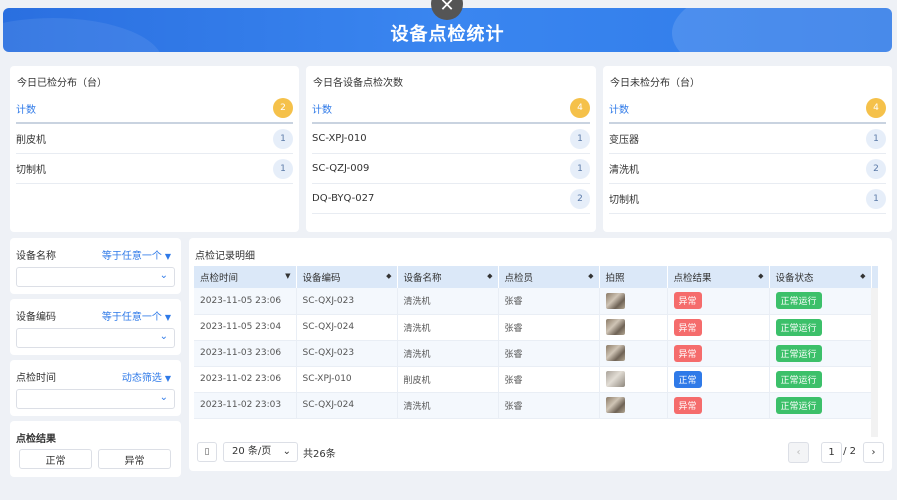  I want to click on cell-time: 2023-11-03 23:06, so click(245, 353).